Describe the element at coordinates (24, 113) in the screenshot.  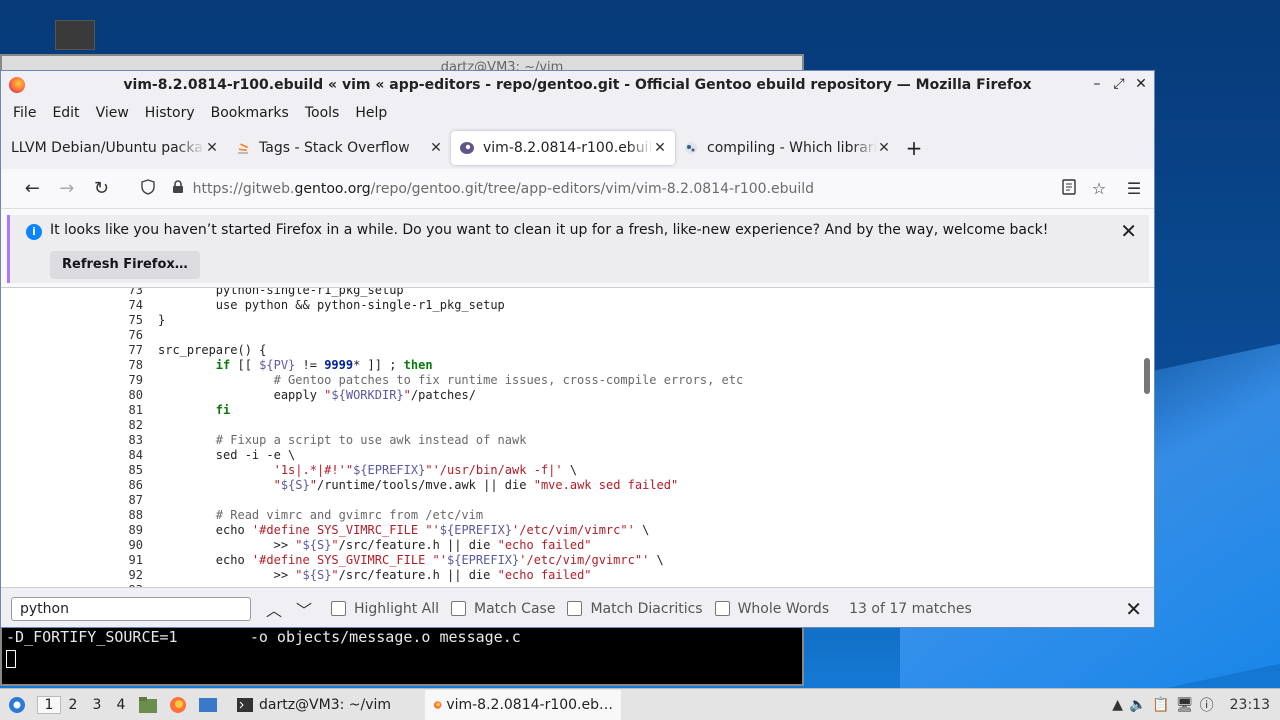
I see `menu-file: File` at that location.